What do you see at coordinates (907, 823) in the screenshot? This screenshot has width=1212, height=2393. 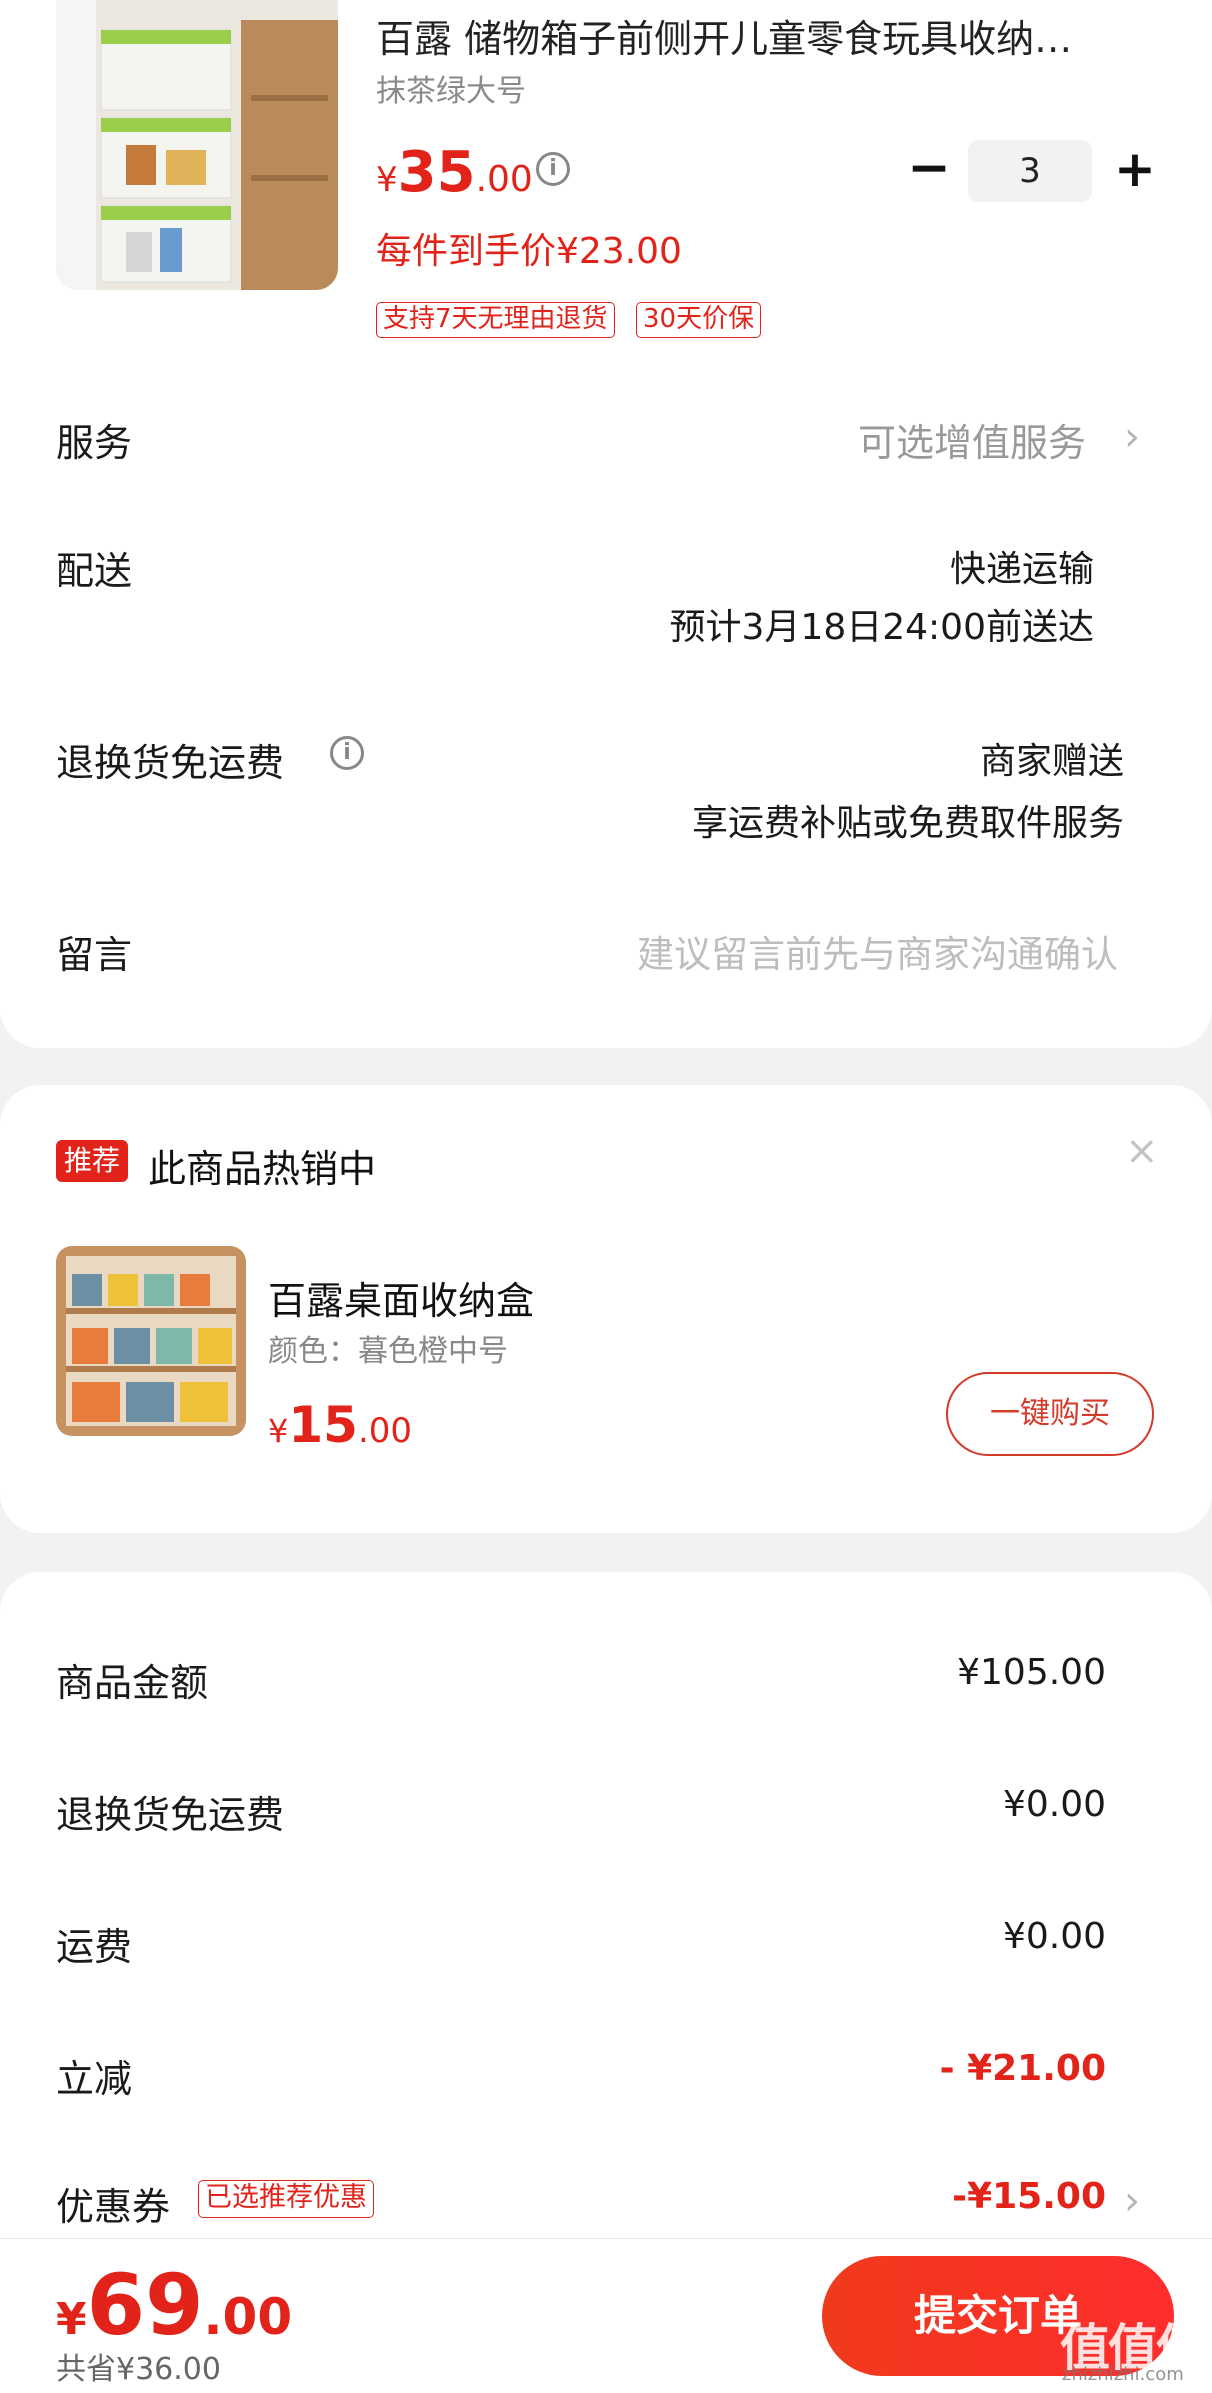 I see `return-shipping-desc: 享运费补贴或免费取件服务` at bounding box center [907, 823].